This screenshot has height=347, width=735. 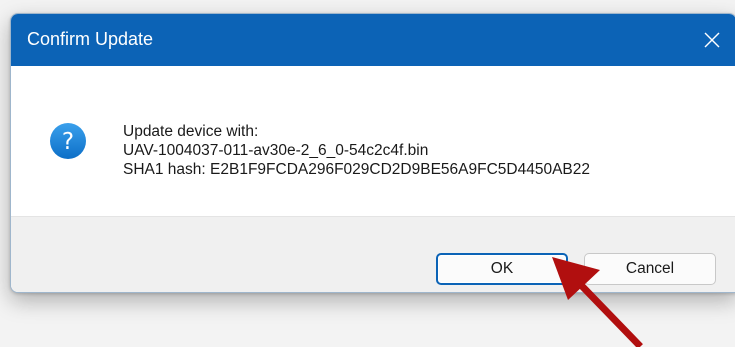 I want to click on message-line: Update device with:, so click(x=191, y=131).